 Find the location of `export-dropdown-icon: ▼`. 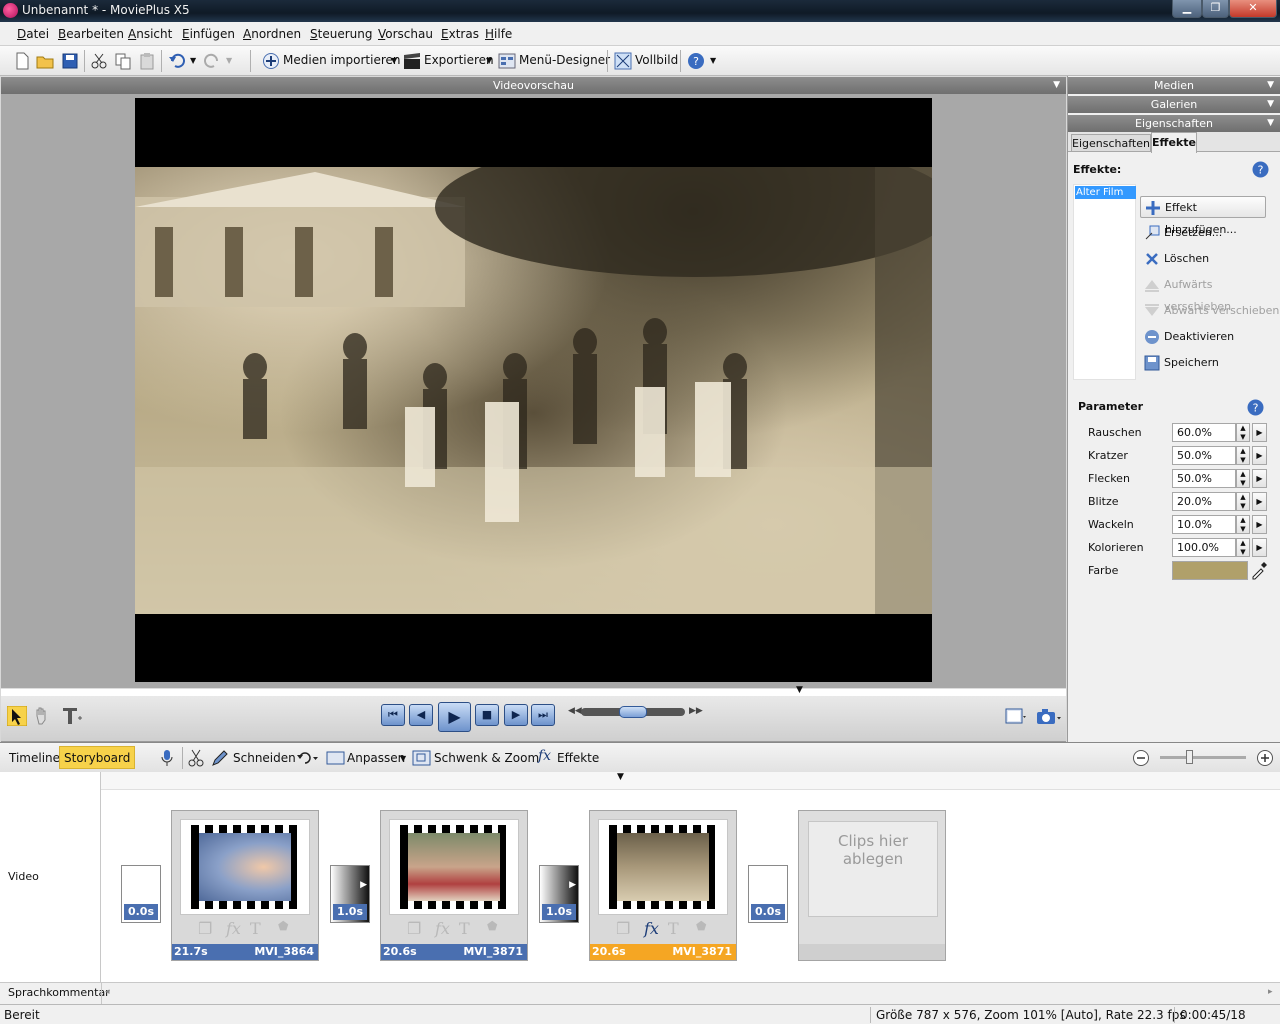

export-dropdown-icon: ▼ is located at coordinates (489, 60).